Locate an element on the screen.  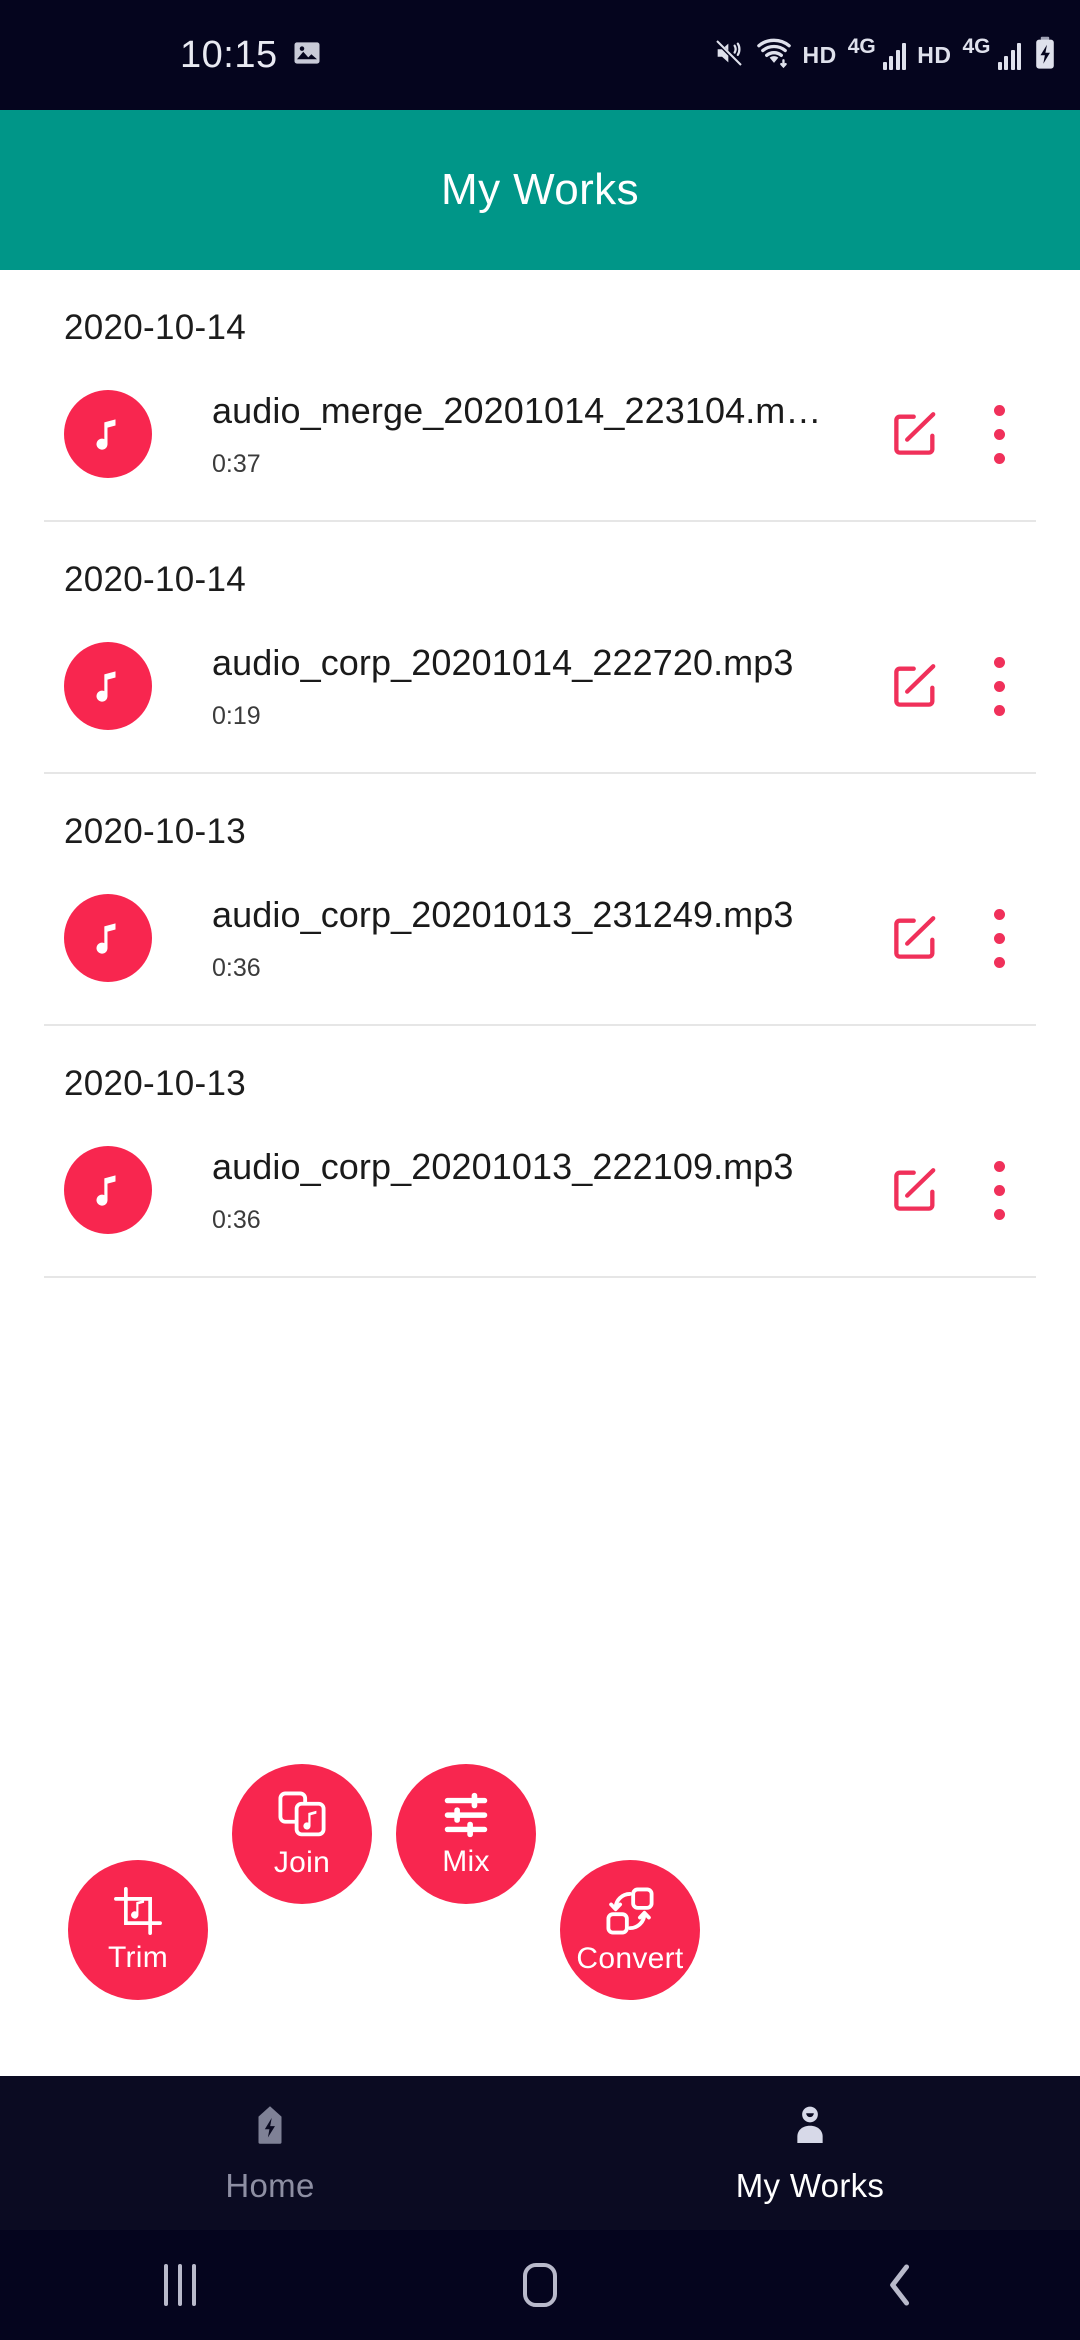
list-item: audio_corp_20201013_231249.mp3 0:36 is located at coordinates (540, 938).